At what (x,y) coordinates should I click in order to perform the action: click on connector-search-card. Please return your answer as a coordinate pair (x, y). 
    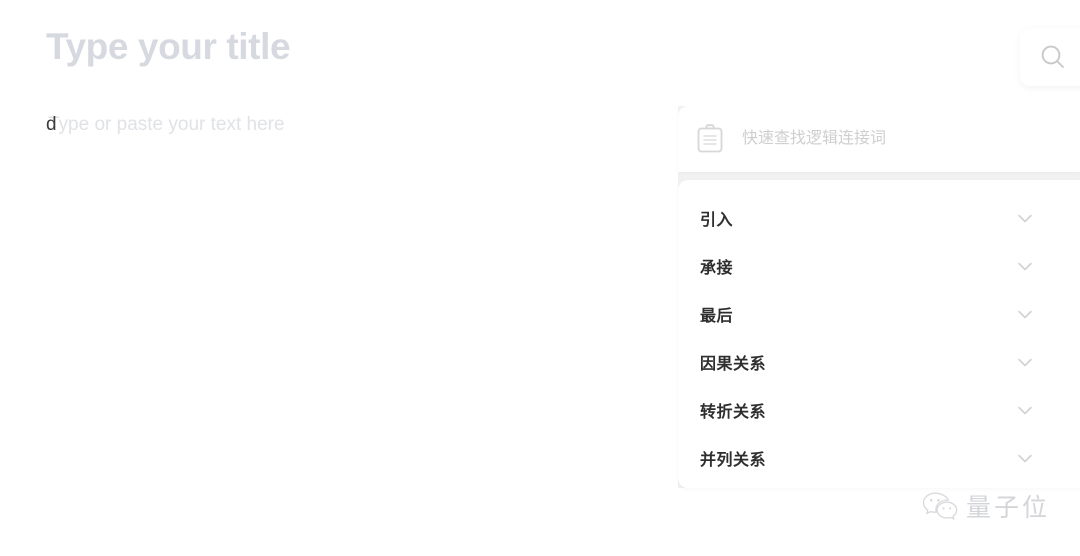
    Looking at the image, I should click on (879, 139).